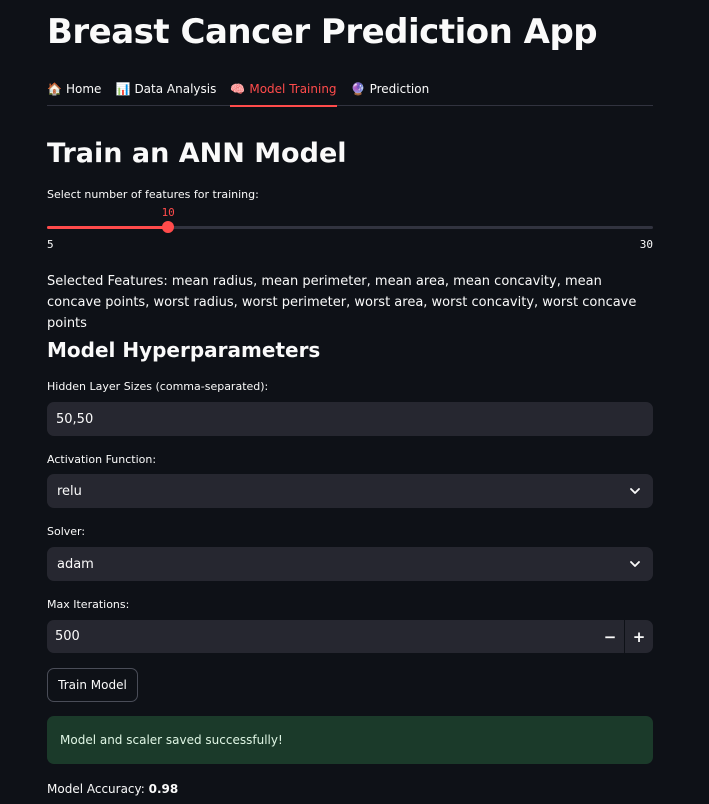 The height and width of the screenshot is (804, 709). I want to click on activation-value: relu, so click(69, 491).